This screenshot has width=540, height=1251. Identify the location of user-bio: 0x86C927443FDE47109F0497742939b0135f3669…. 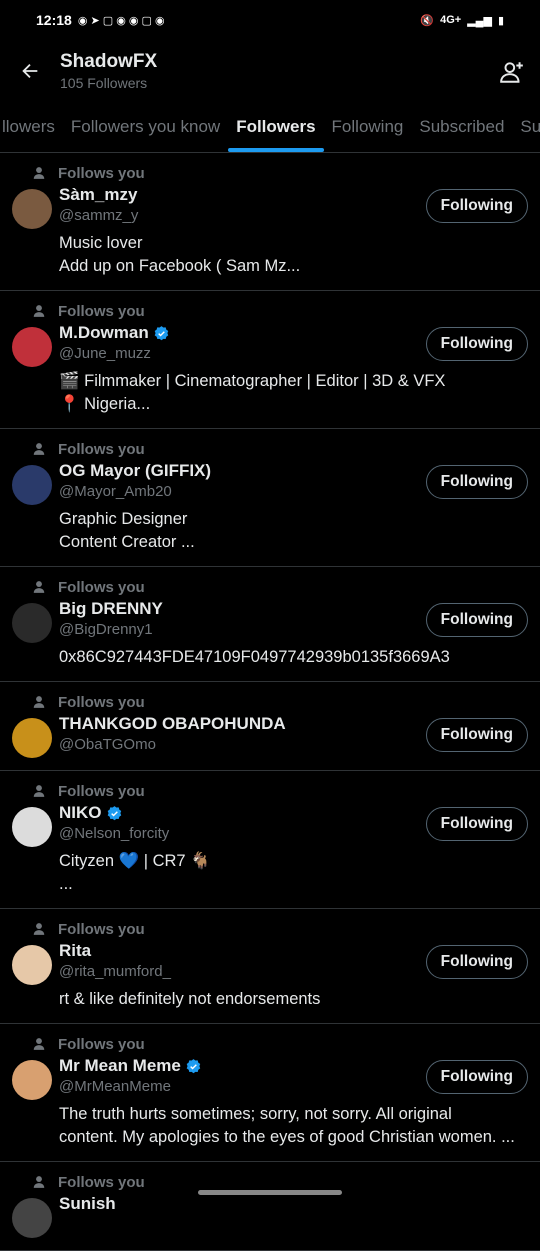
(293, 657).